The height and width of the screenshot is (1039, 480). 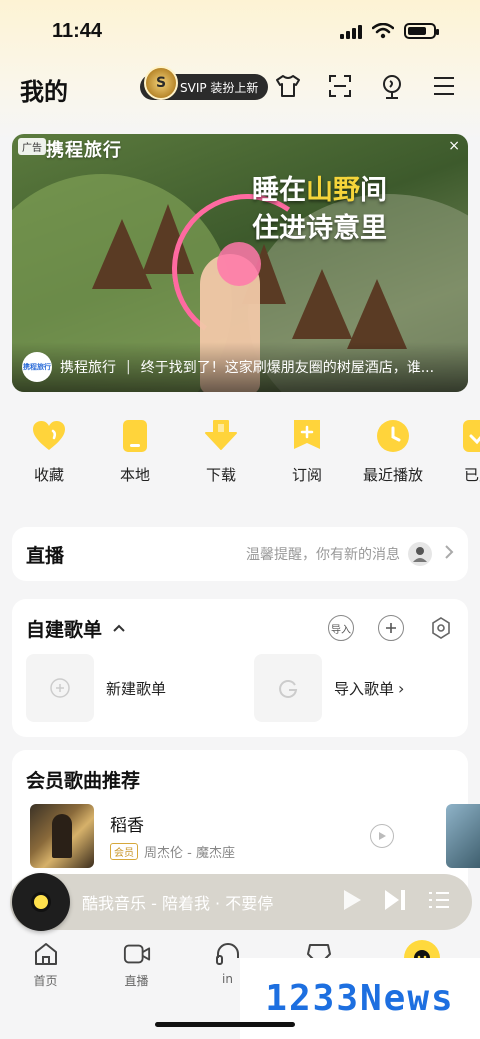 I want to click on header: 我的 S SVIP 装扮上新, so click(x=240, y=89).